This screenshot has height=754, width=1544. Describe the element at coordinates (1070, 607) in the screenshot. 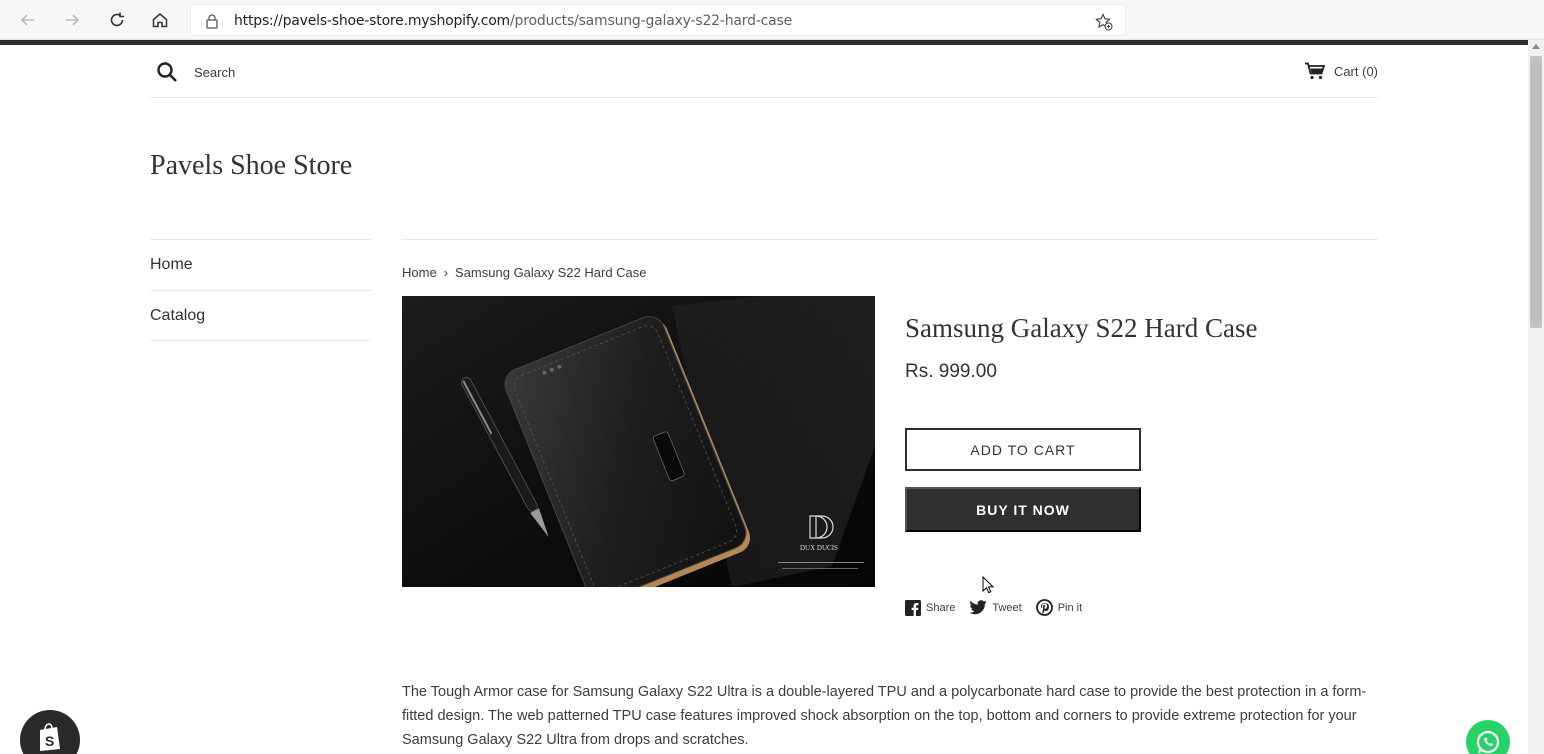

I see `share-pinterest-label: Pin it` at that location.